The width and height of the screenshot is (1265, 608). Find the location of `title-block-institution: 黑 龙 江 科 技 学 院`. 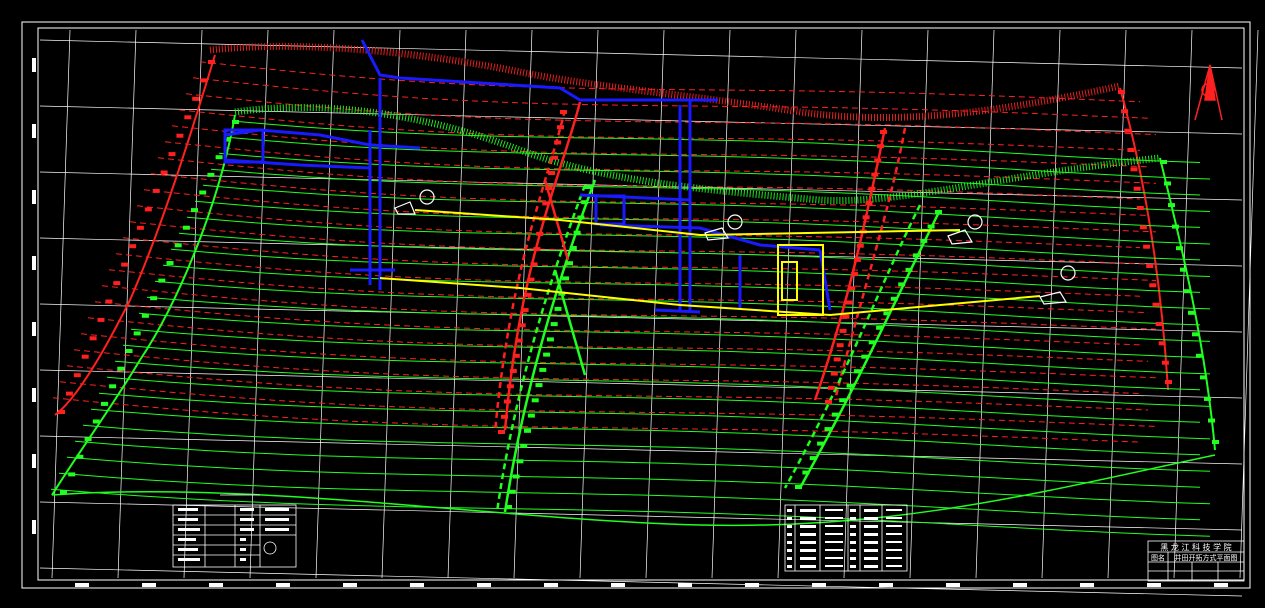

title-block-institution: 黑 龙 江 科 技 学 院 is located at coordinates (1195, 547).